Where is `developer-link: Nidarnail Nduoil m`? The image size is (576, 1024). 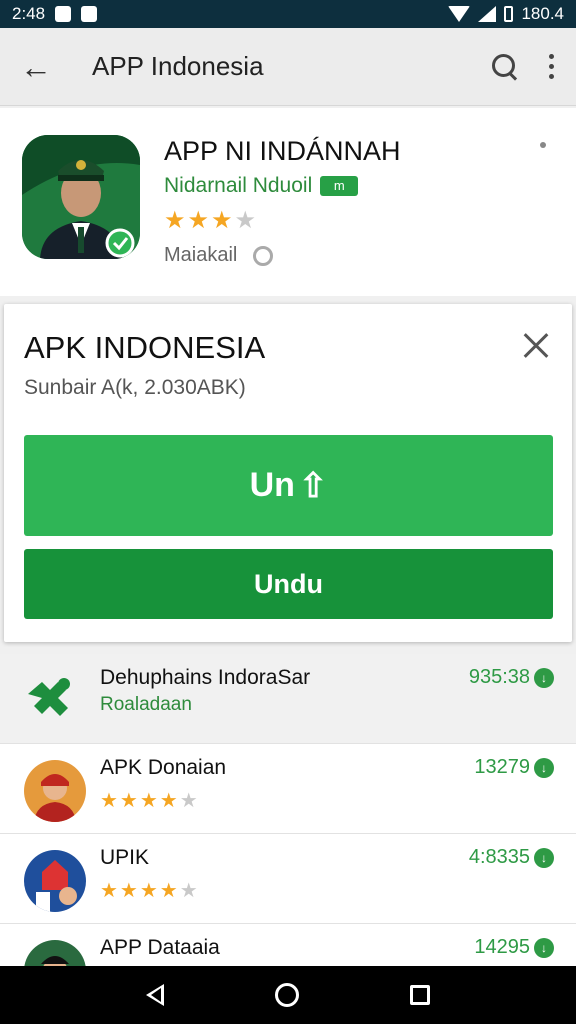
developer-link: Nidarnail Nduoil m is located at coordinates (261, 186).